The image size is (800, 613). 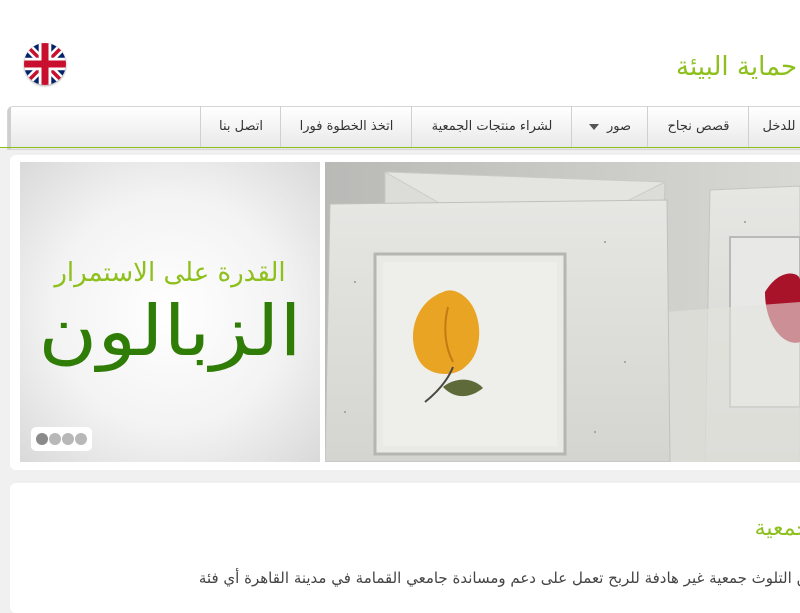 I want to click on chevron-down-icon, so click(x=593, y=126).